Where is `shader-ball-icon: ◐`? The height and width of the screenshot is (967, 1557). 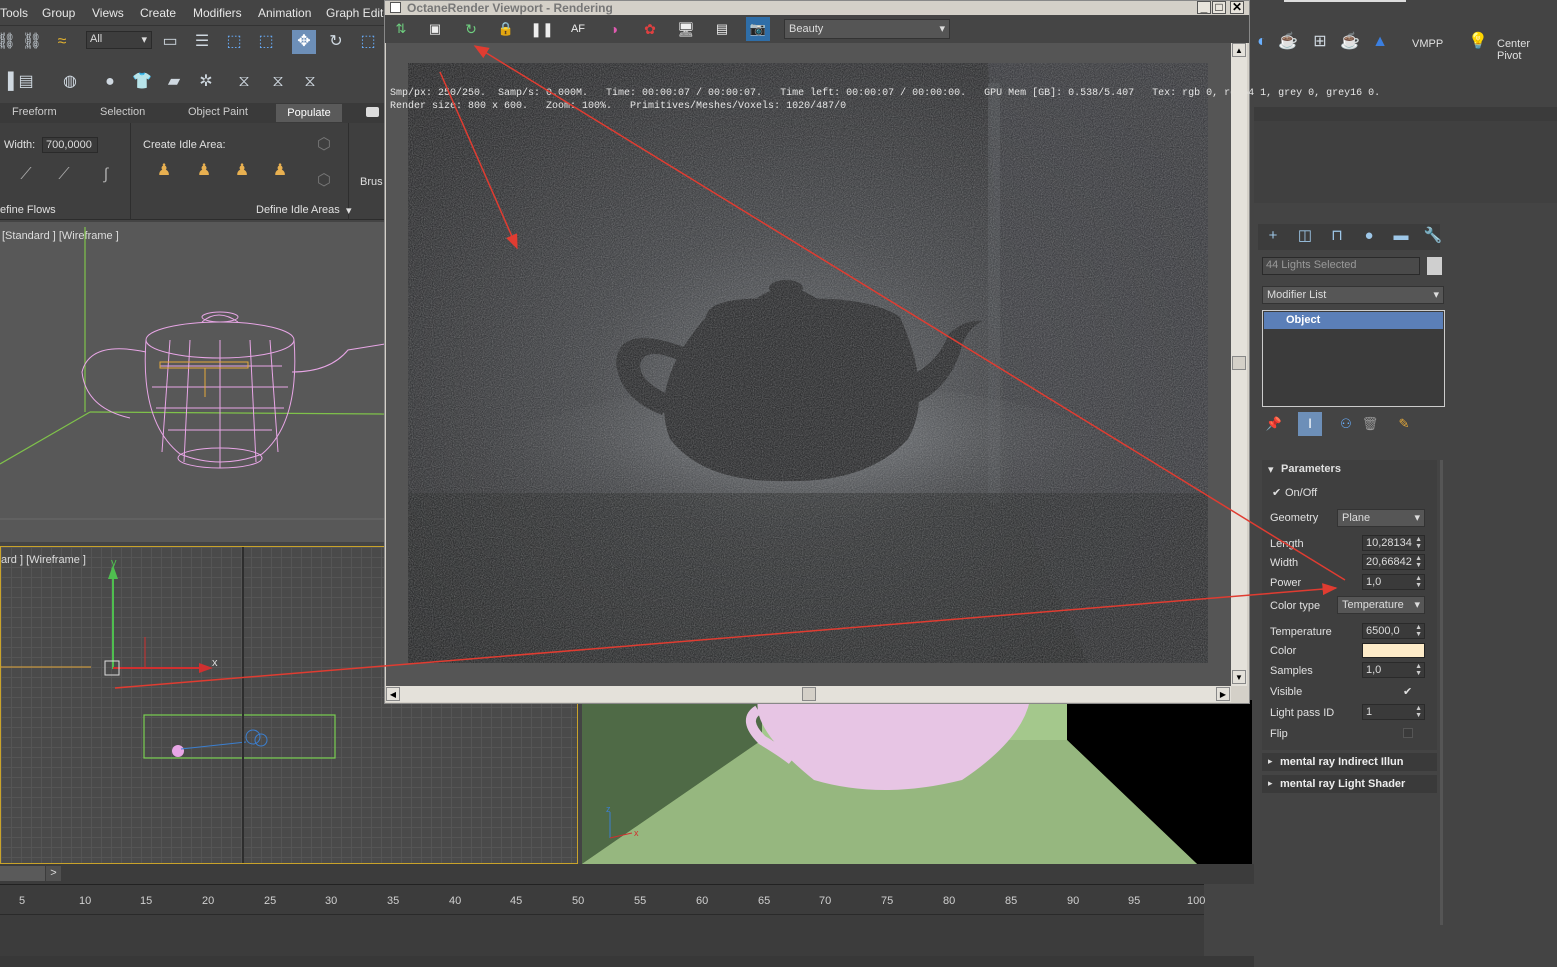 shader-ball-icon: ◐ is located at coordinates (1262, 42).